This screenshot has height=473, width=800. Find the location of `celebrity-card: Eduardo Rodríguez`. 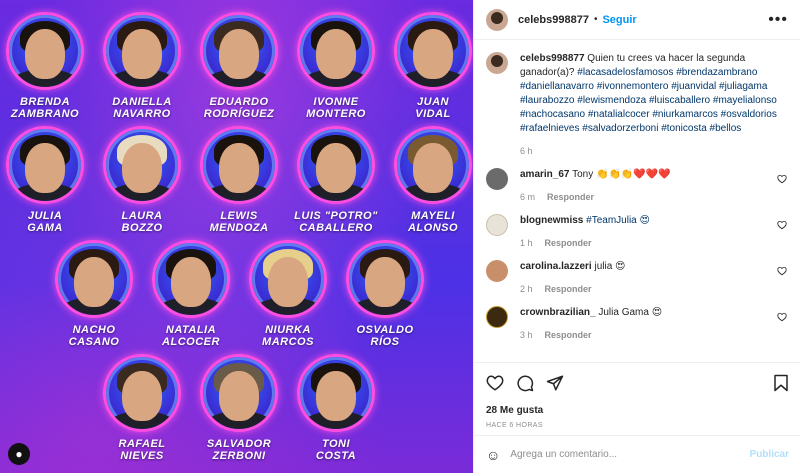

celebrity-card: Eduardo Rodríguez is located at coordinates (239, 66).